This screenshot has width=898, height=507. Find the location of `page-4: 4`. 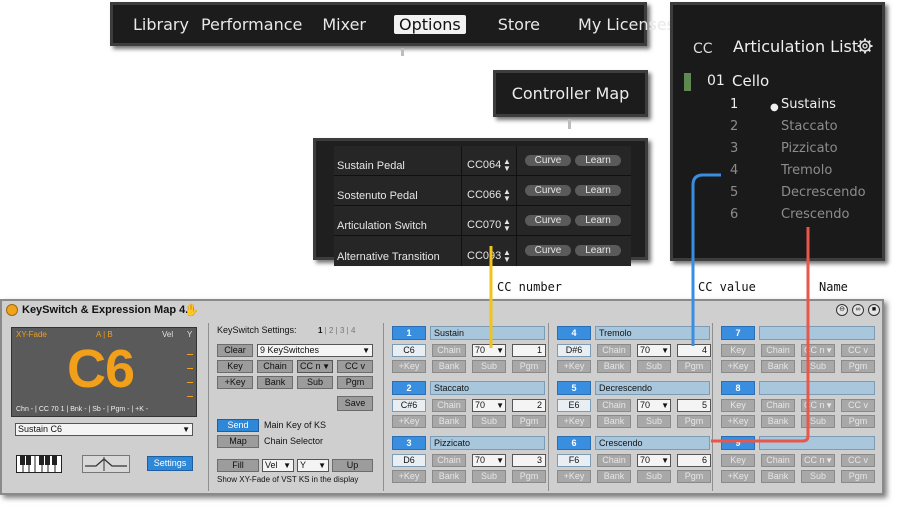

page-4: 4 is located at coordinates (353, 330).